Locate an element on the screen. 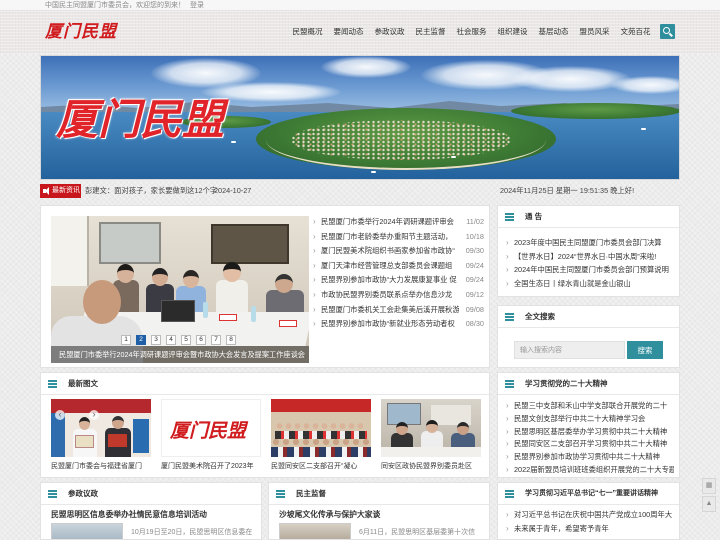 The height and width of the screenshot is (540, 720). nav-item-news: 要闻动态 is located at coordinates (348, 32).